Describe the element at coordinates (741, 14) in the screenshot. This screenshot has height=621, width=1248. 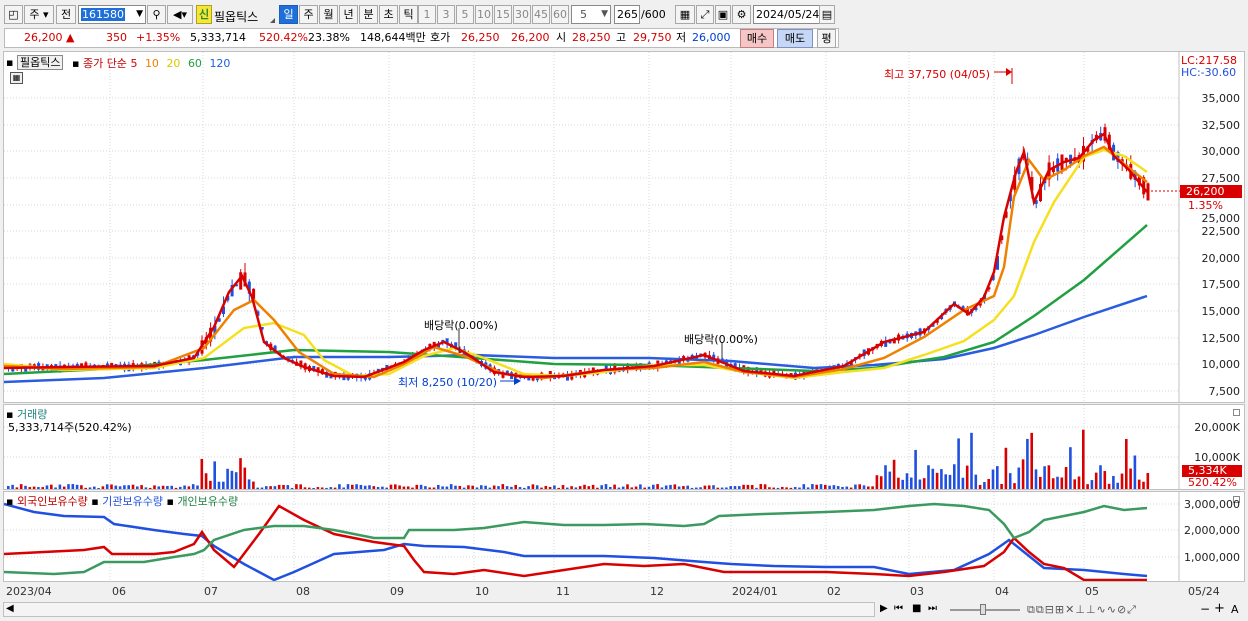
I see `gear-icon: ⚙` at that location.